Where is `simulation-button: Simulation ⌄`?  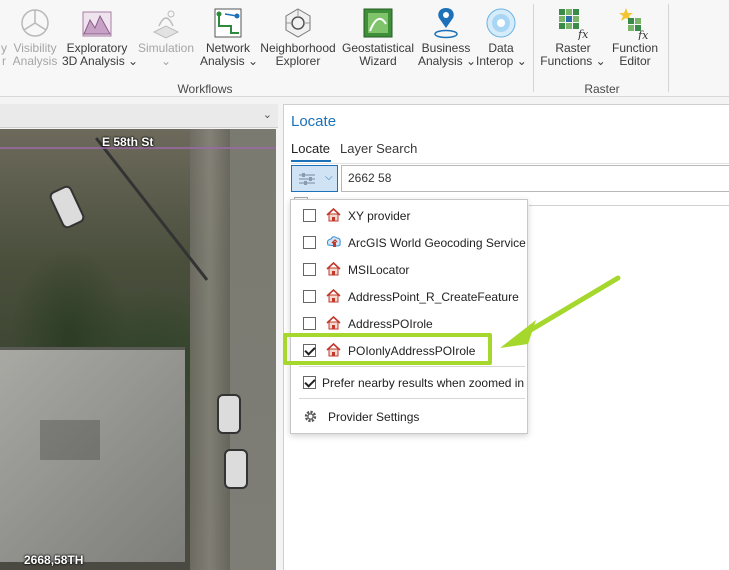 simulation-button: Simulation ⌄ is located at coordinates (166, 40).